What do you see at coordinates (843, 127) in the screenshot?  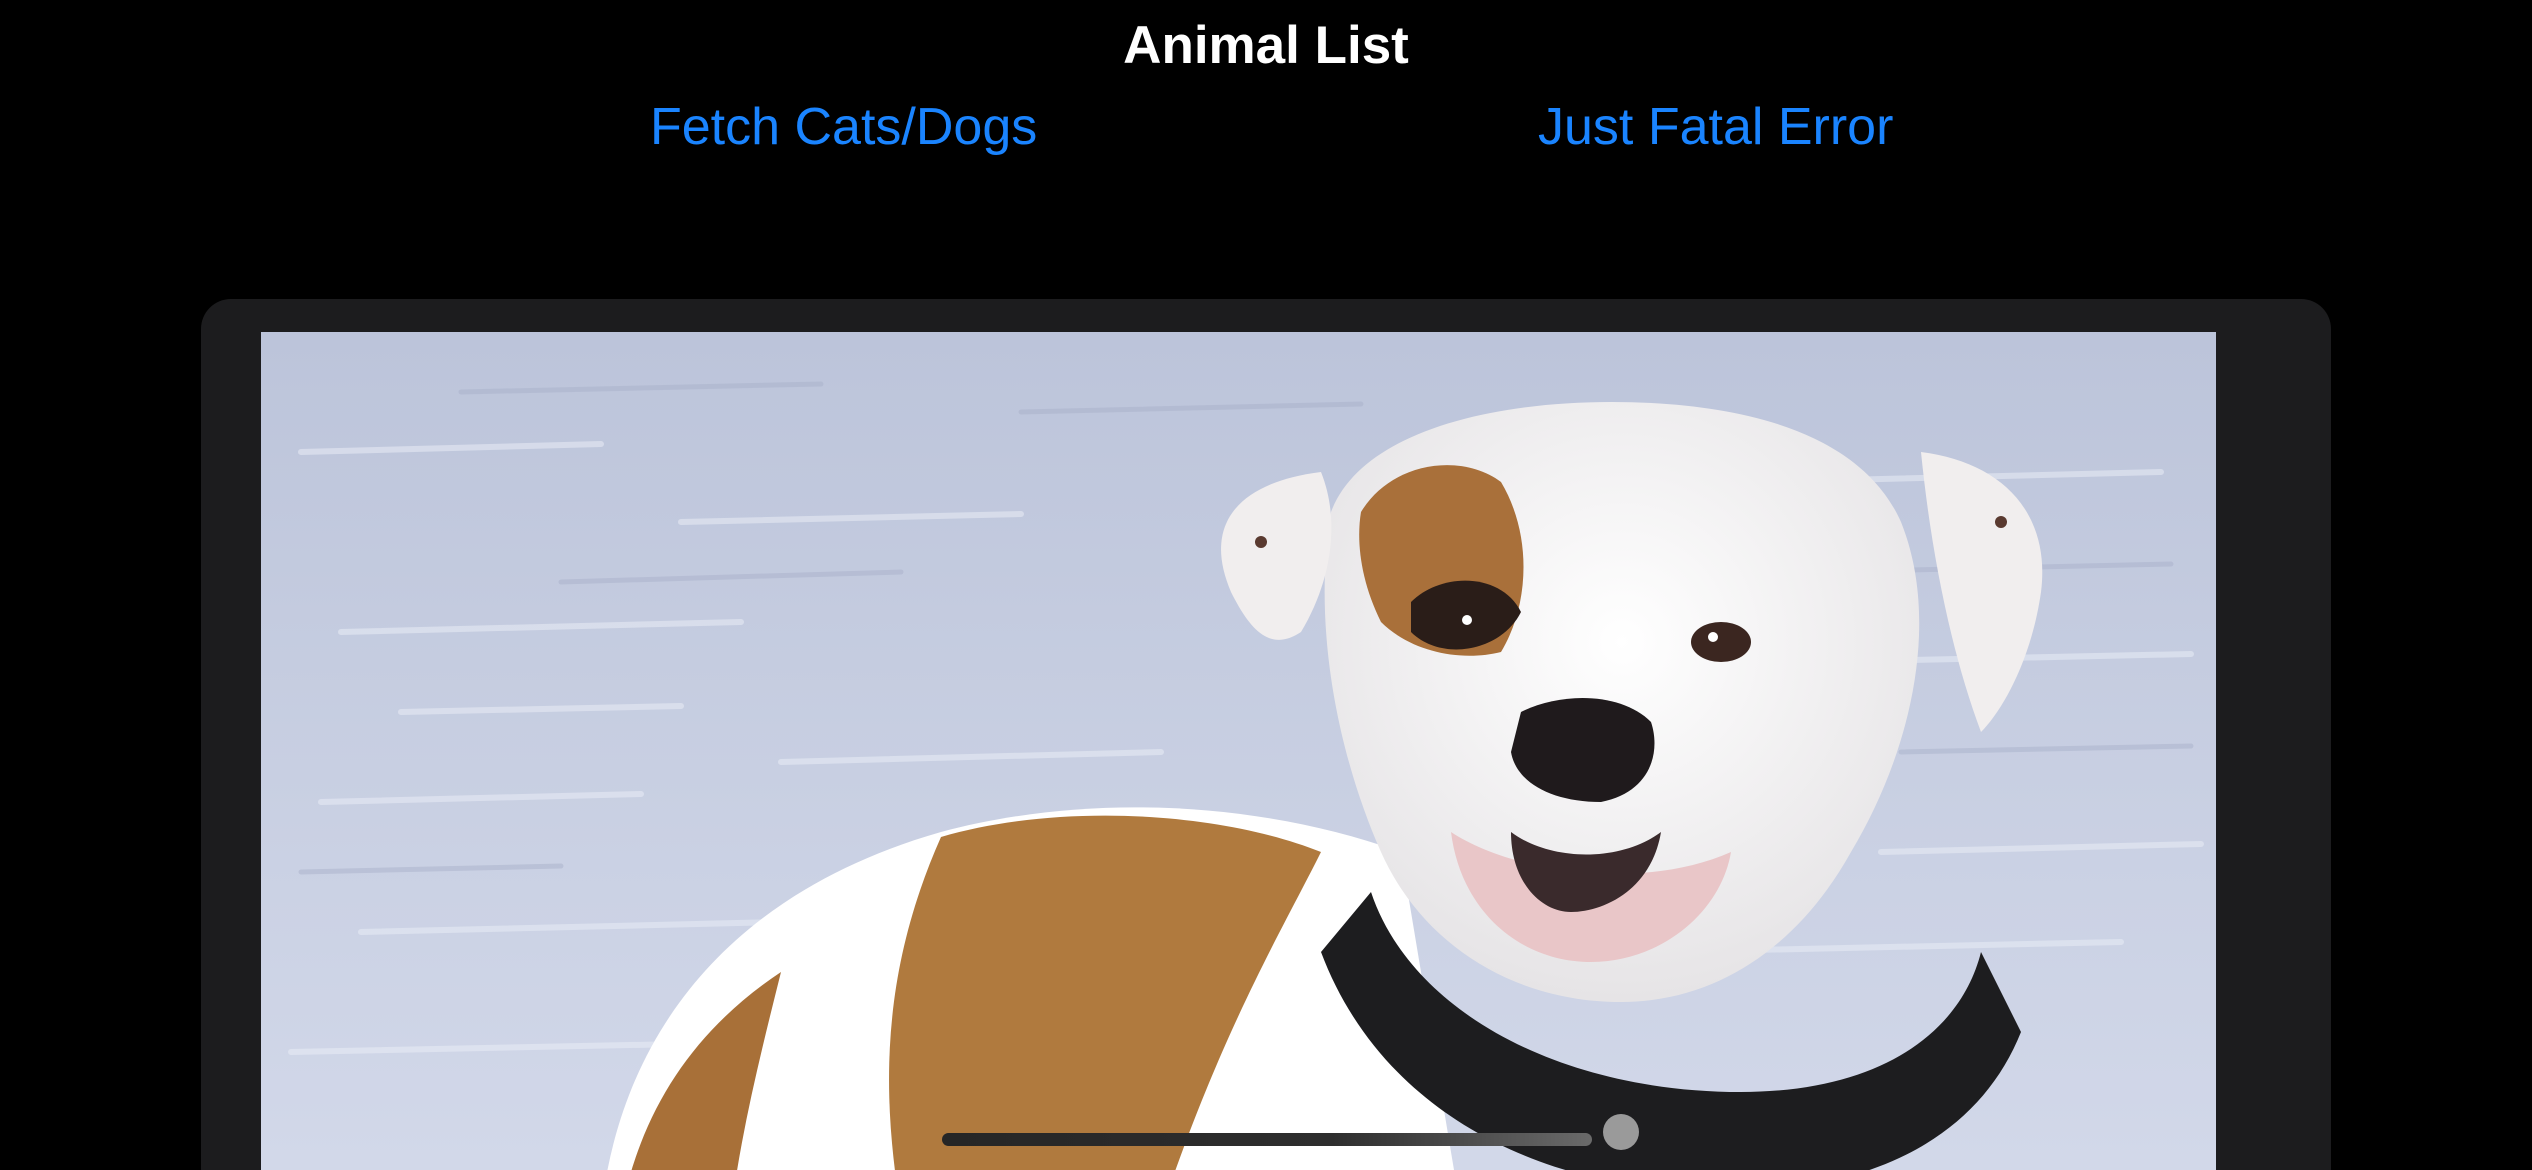 I see `fetch-cats-dogs-button: Fetch Cats/Dogs` at bounding box center [843, 127].